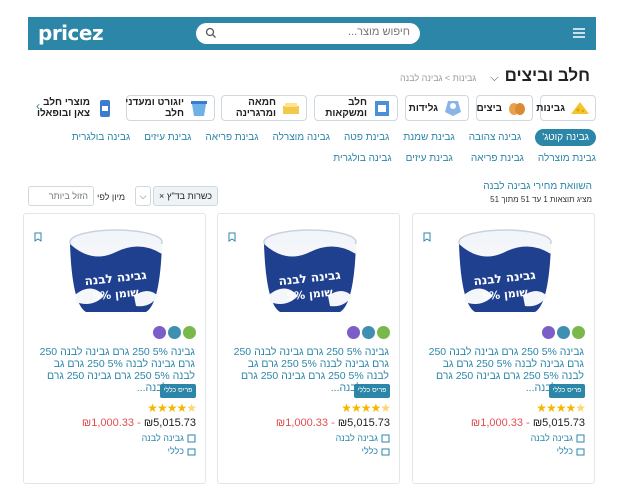  I want to click on subcategory-item: גבינת שמנת, so click(428, 137).